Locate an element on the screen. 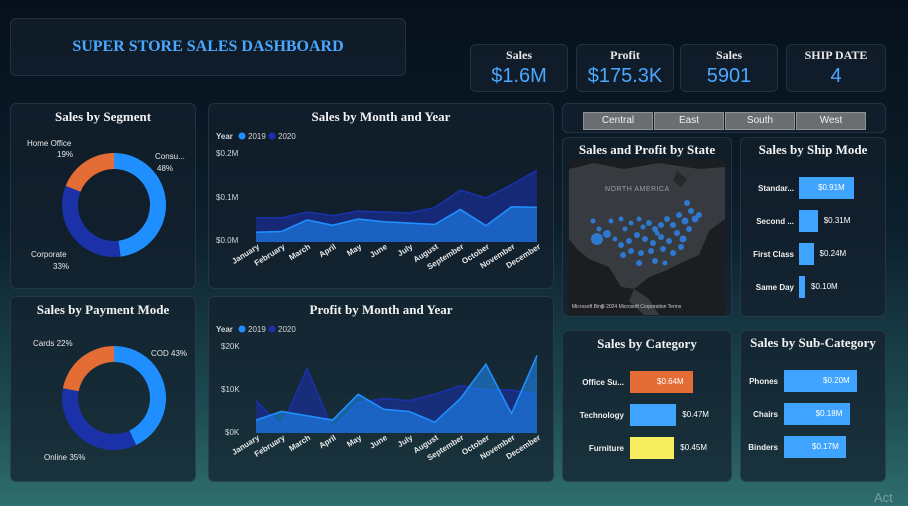  bar-category-label: First Class is located at coordinates (773, 254).